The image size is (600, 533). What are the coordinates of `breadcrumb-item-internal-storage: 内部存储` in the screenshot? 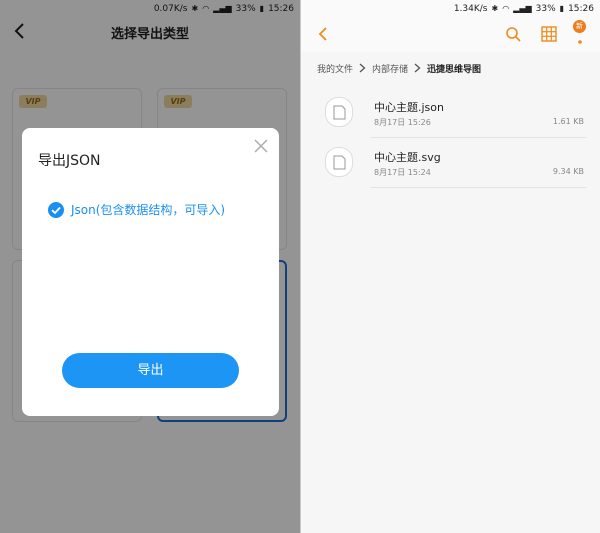 It's located at (390, 68).